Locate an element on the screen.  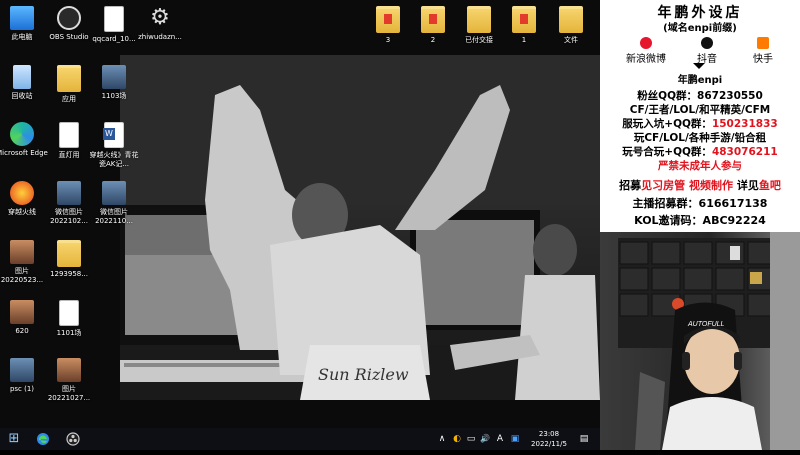
desktop-icon-edge: Microsoft Edge is located at coordinates (24, 144).